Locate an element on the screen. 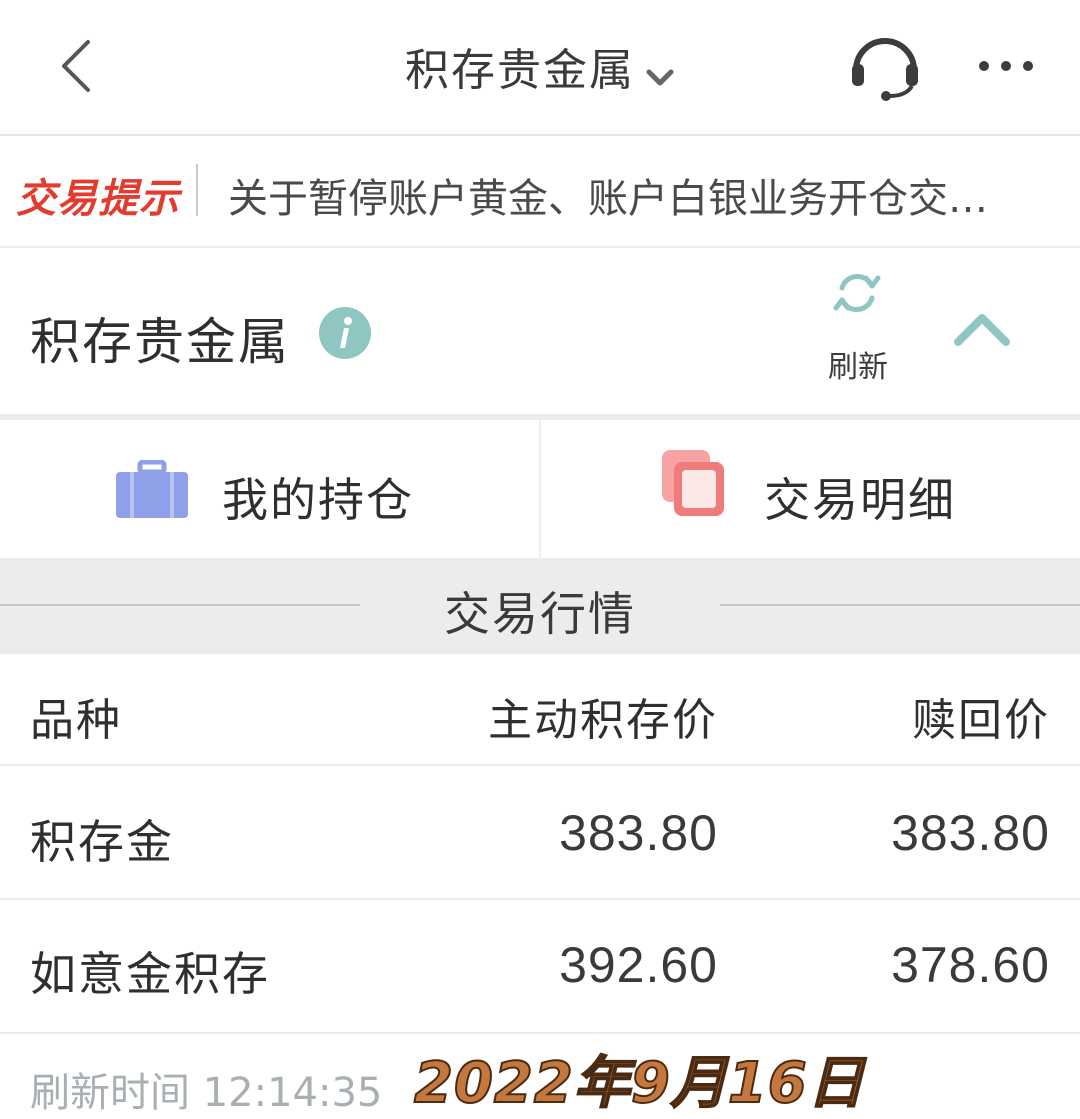 This screenshot has width=1080, height=1119. row-buy-price: 392.60 is located at coordinates (638, 965).